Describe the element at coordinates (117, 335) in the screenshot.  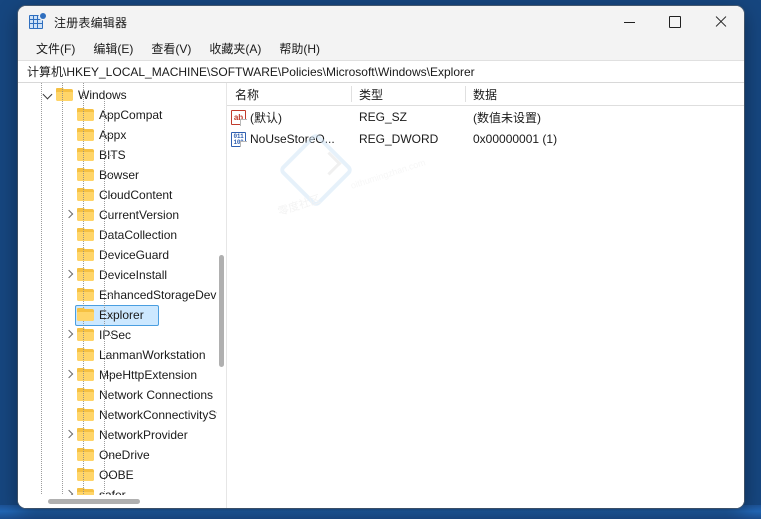
I see `tree-item: IPSec` at that location.